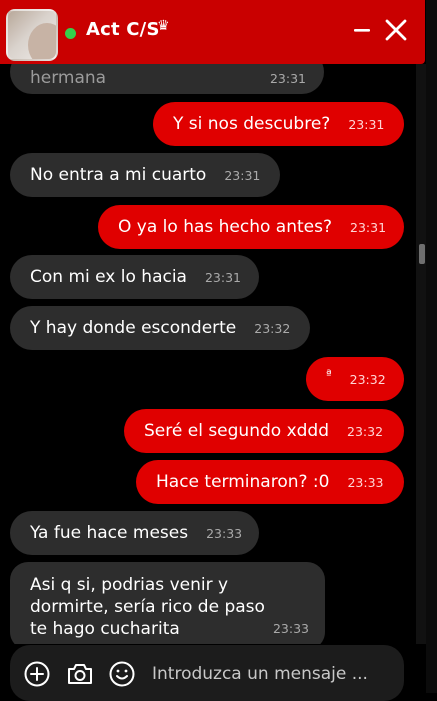 This screenshot has height=701, width=437. What do you see at coordinates (80, 674) in the screenshot?
I see `camera-icon` at bounding box center [80, 674].